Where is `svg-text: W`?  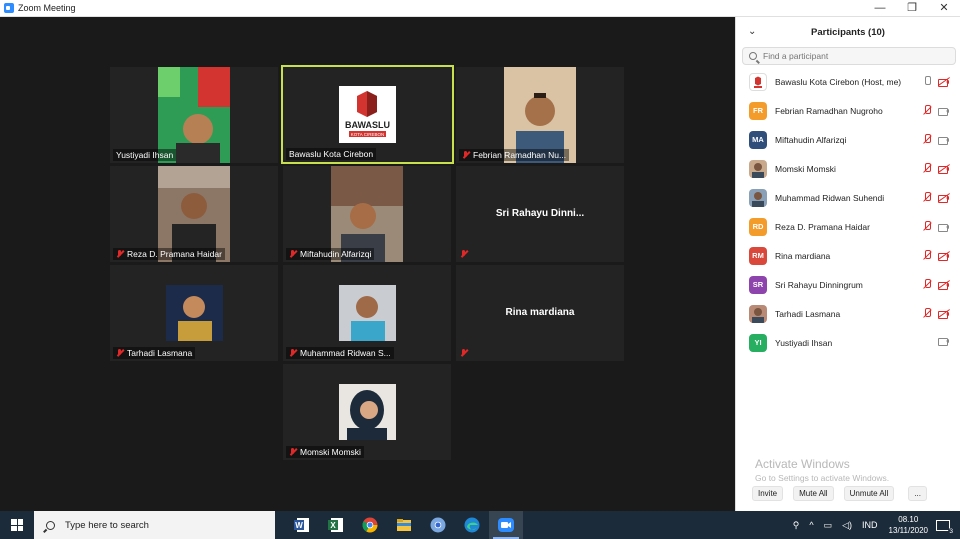
svg-text: W is located at coordinates (299, 525).